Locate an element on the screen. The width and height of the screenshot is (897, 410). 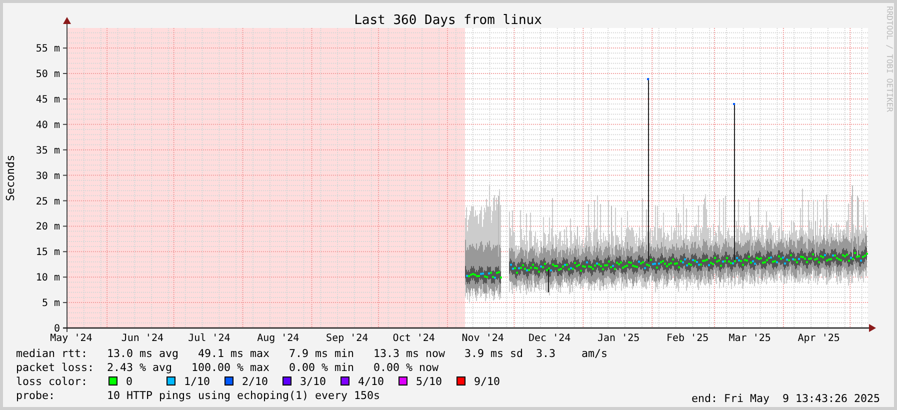
legend-item: 0 is located at coordinates (129, 381).